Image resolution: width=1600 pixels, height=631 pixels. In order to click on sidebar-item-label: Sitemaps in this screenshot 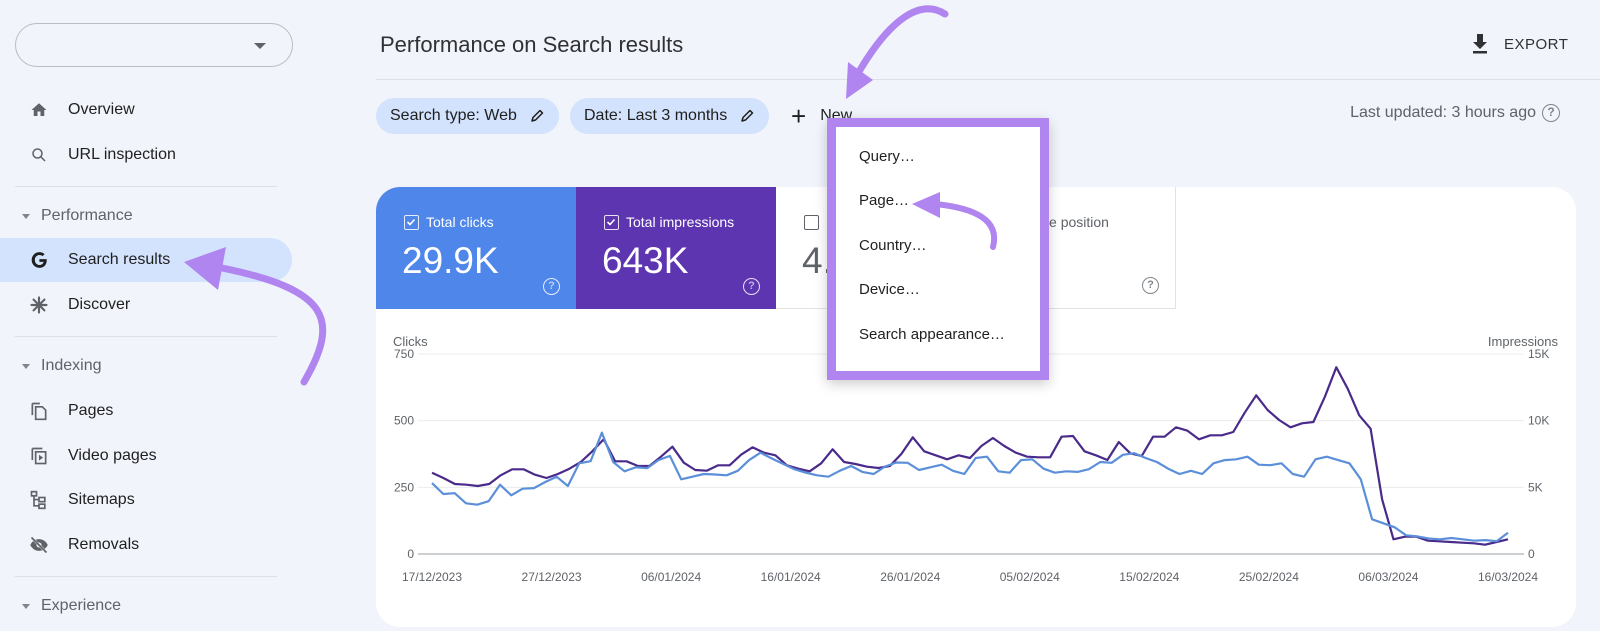, I will do `click(101, 499)`.